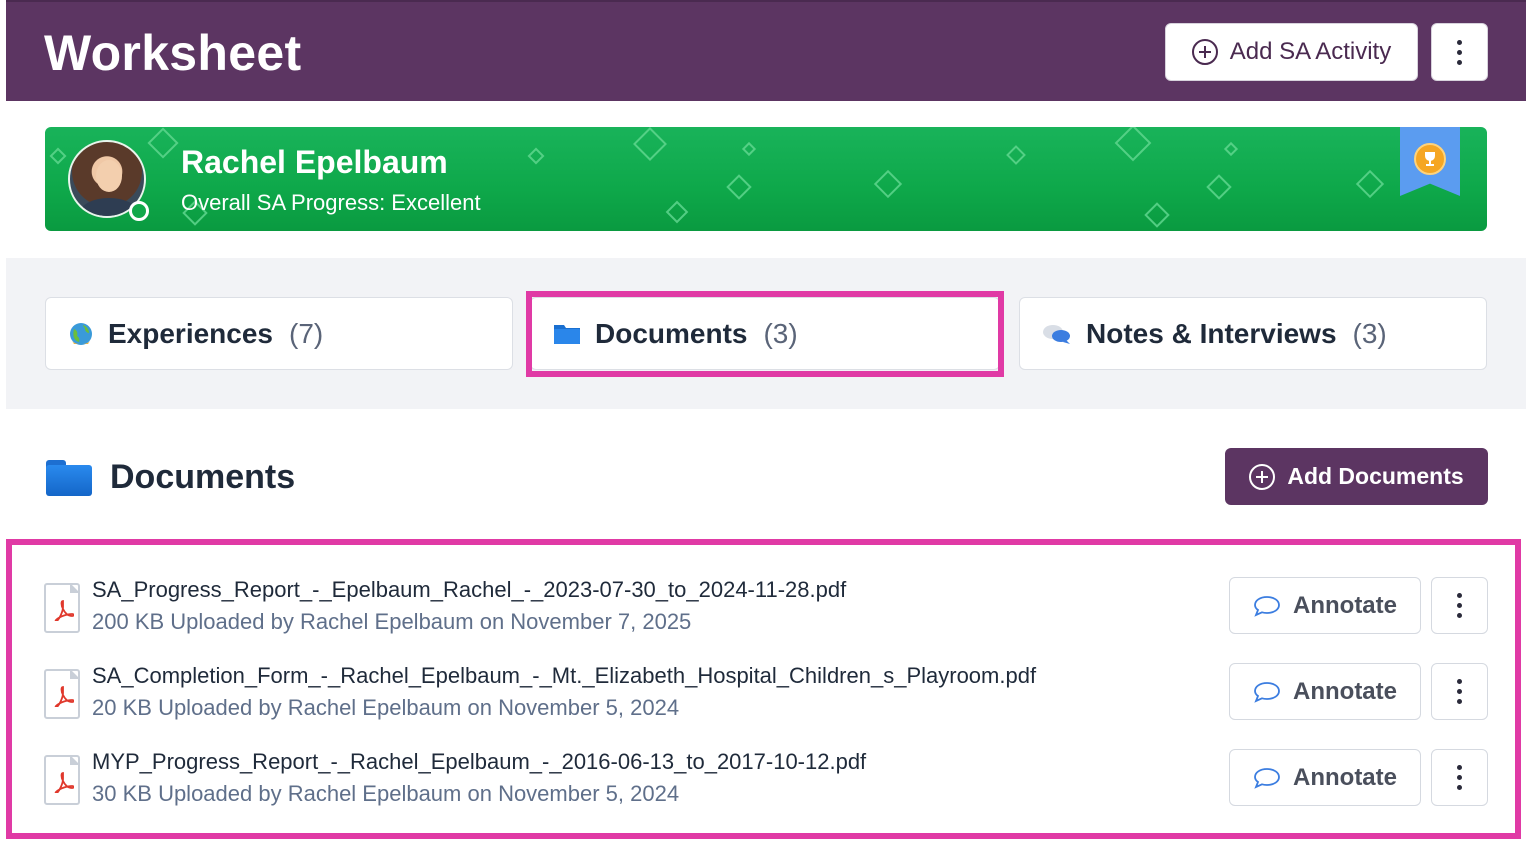 This screenshot has height=846, width=1526. What do you see at coordinates (69, 477) in the screenshot?
I see `folder-icon` at bounding box center [69, 477].